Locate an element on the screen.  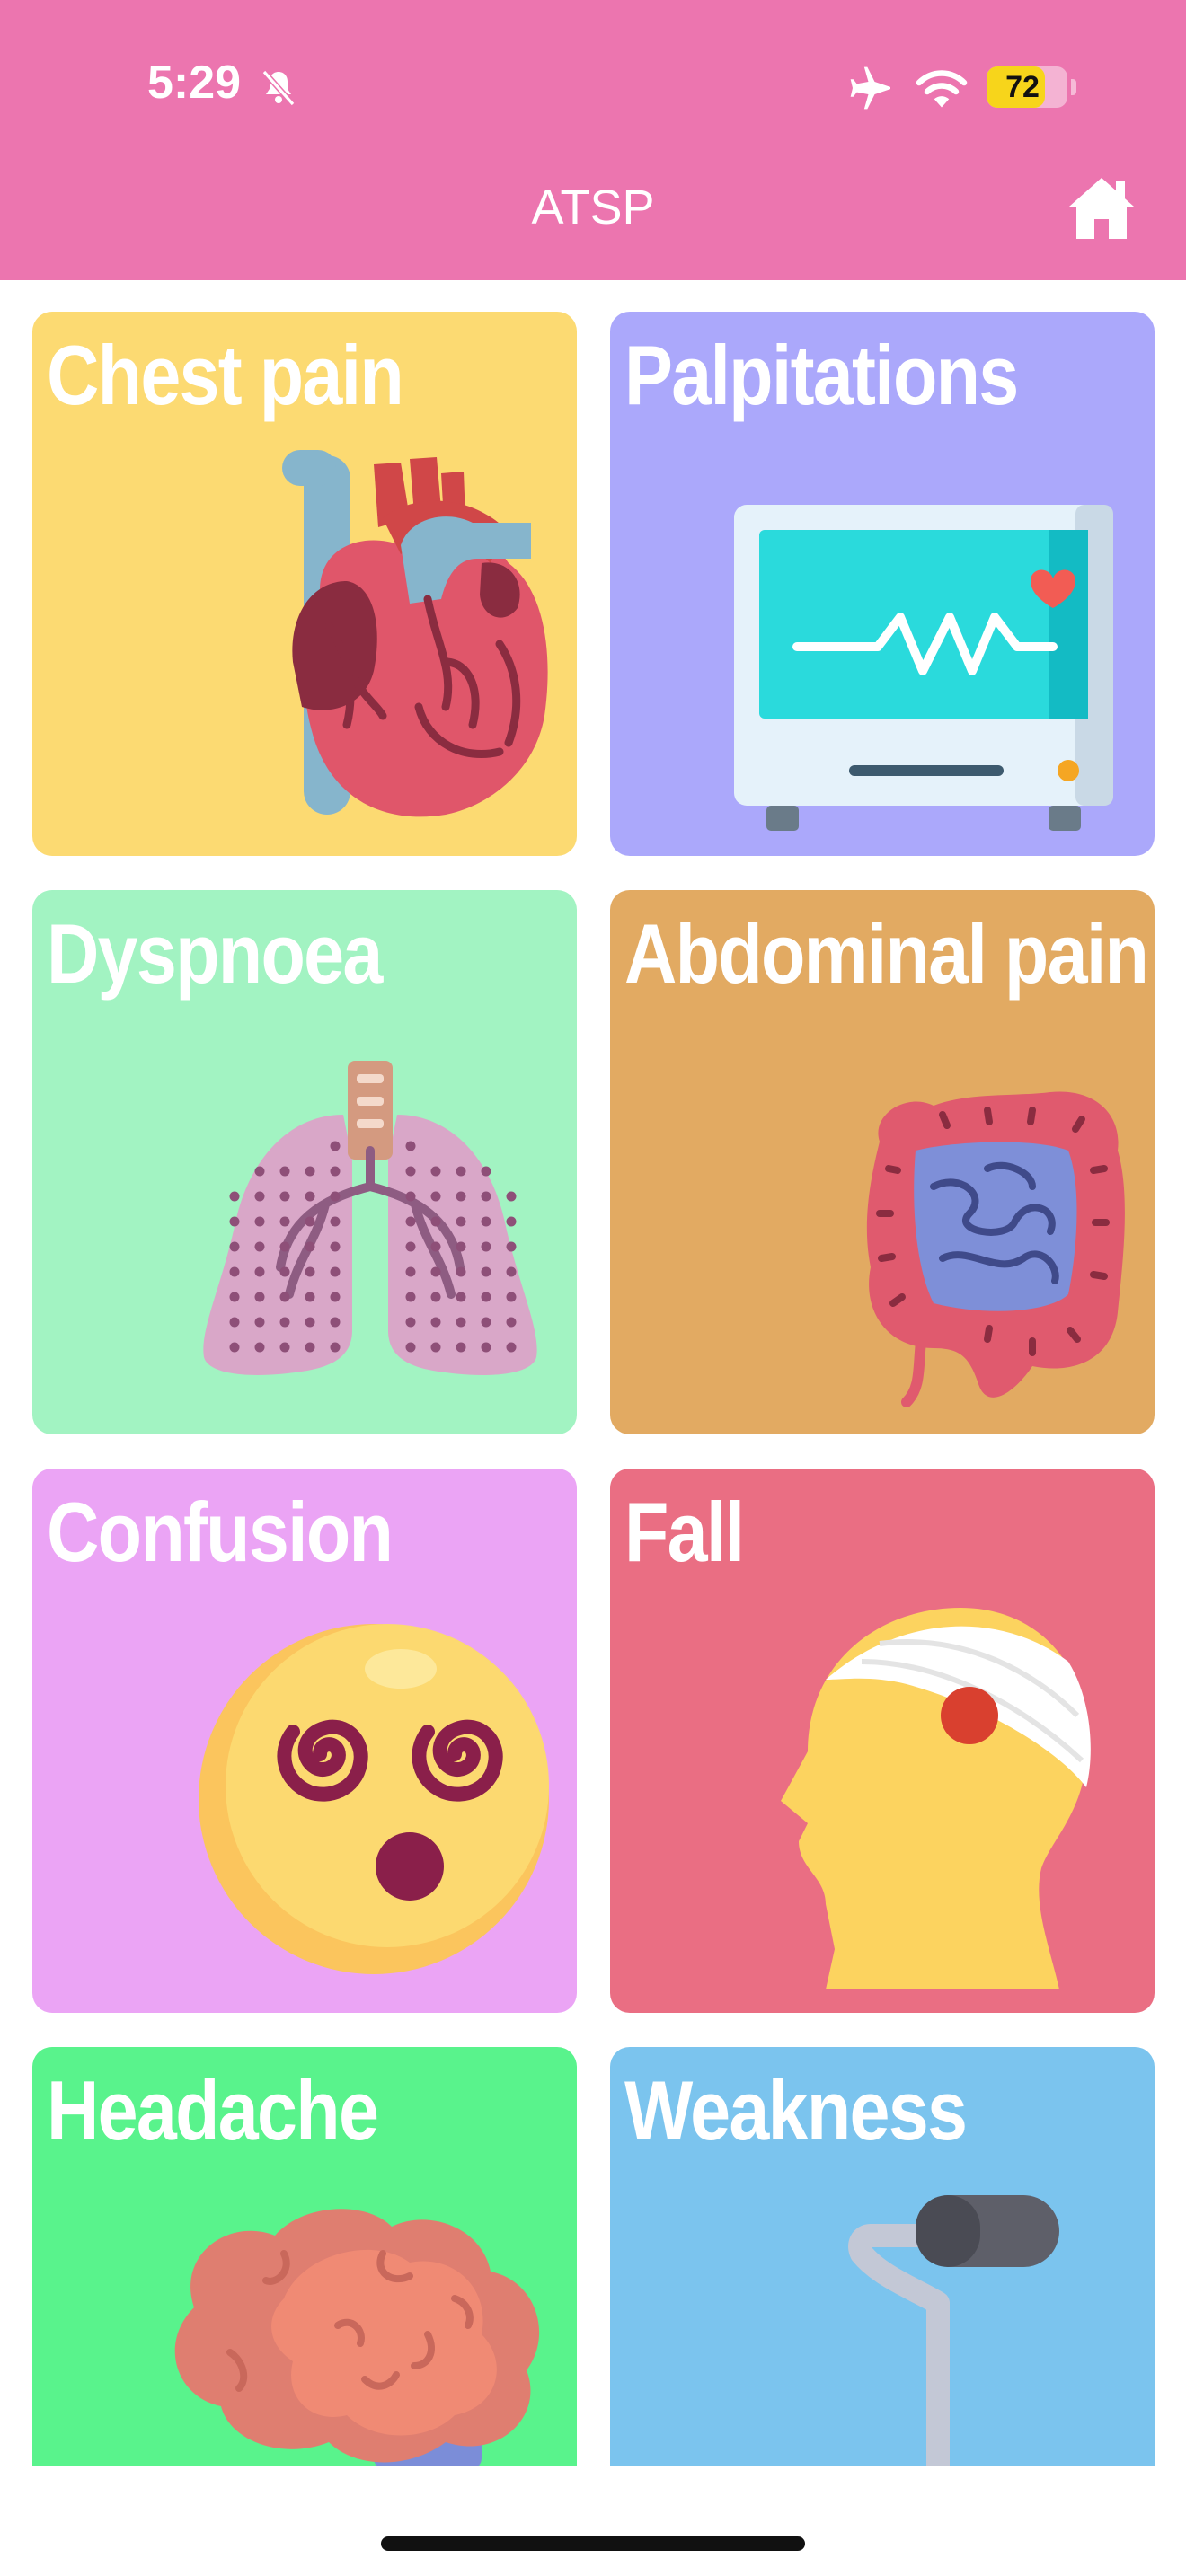
tile-chest-pain: Chest pain is located at coordinates (304, 584).